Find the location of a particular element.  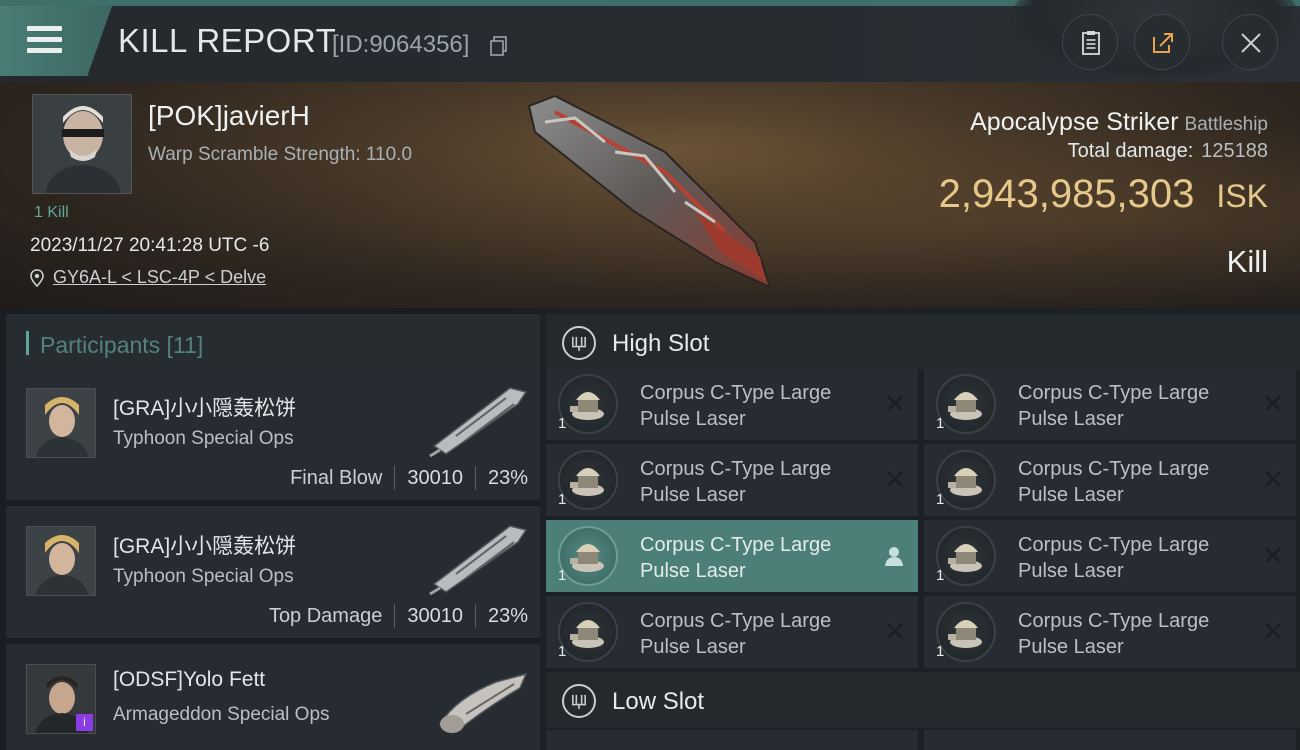

participant-name: [ODSF]Yolo Fett is located at coordinates (189, 680).